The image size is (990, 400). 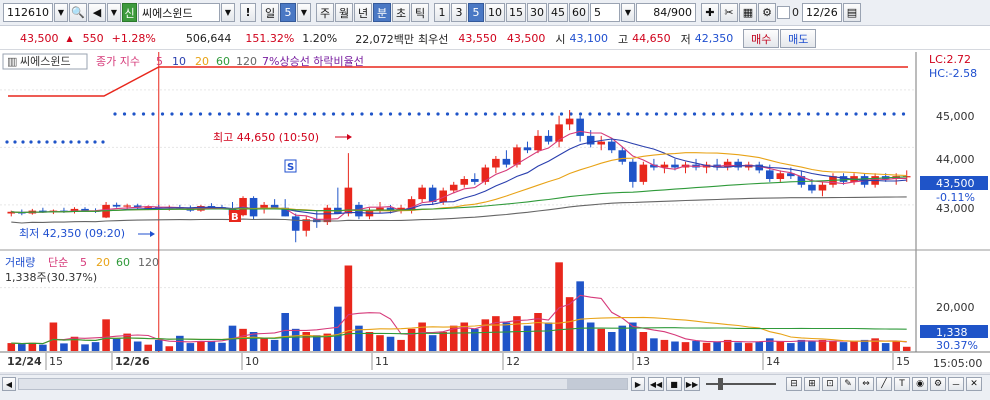 I want to click on interval-15: 15, so click(x=516, y=12).